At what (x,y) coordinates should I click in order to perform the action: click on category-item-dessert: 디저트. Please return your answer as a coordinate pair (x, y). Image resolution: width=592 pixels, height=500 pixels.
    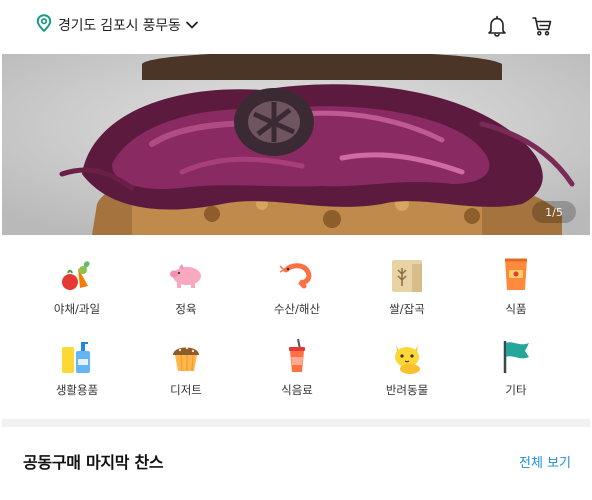
    Looking at the image, I should click on (186, 372).